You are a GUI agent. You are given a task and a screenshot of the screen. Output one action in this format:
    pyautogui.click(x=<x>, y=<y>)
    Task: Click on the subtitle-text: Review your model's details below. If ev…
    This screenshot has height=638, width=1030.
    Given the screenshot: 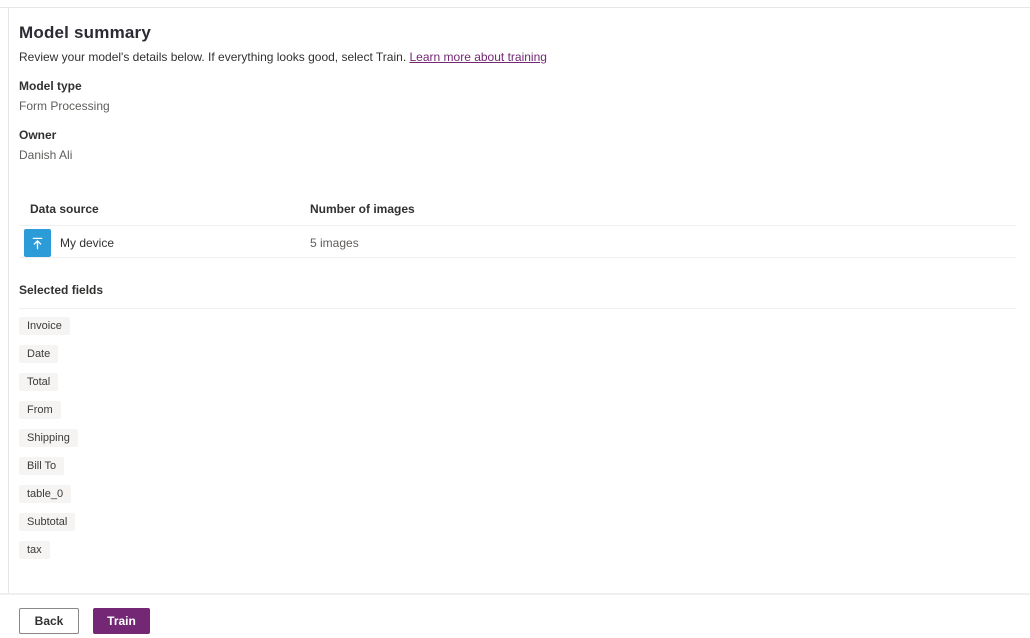 What is the action you would take?
    pyautogui.click(x=213, y=57)
    